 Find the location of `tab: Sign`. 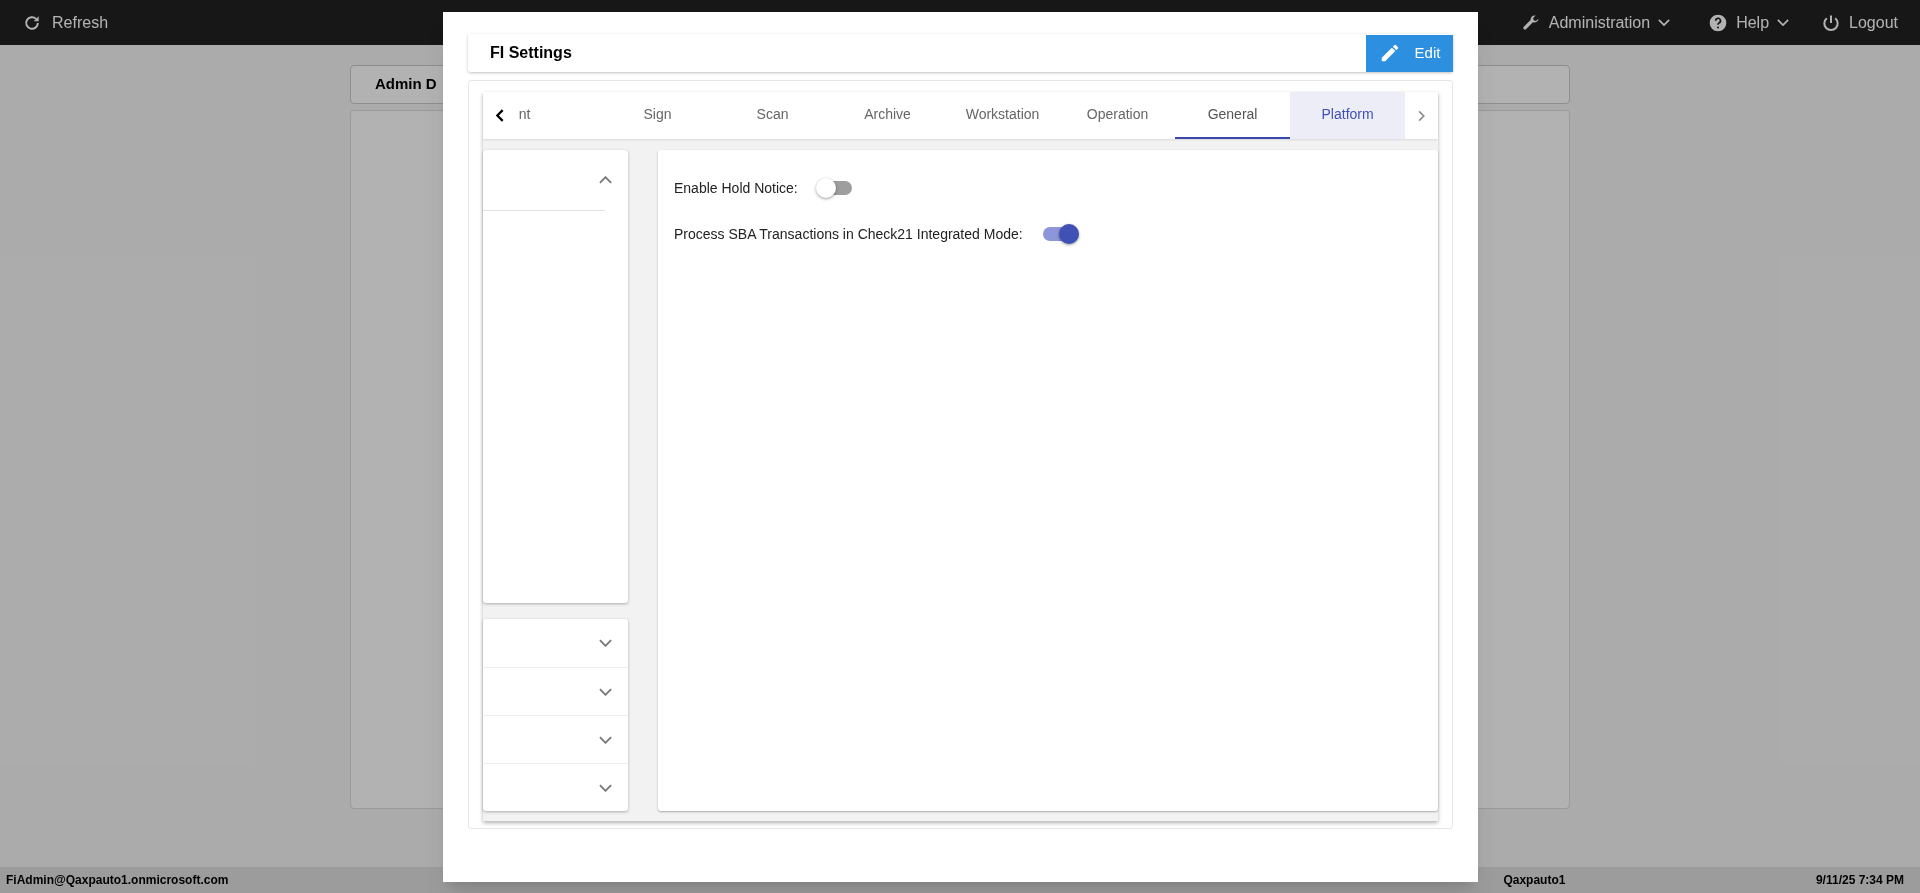

tab: Sign is located at coordinates (657, 115).